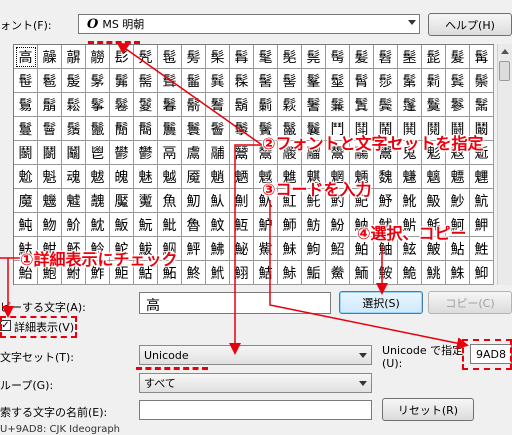 The image size is (512, 435). What do you see at coordinates (314, 105) in the screenshot?
I see `grid-cell: 鬐` at bounding box center [314, 105].